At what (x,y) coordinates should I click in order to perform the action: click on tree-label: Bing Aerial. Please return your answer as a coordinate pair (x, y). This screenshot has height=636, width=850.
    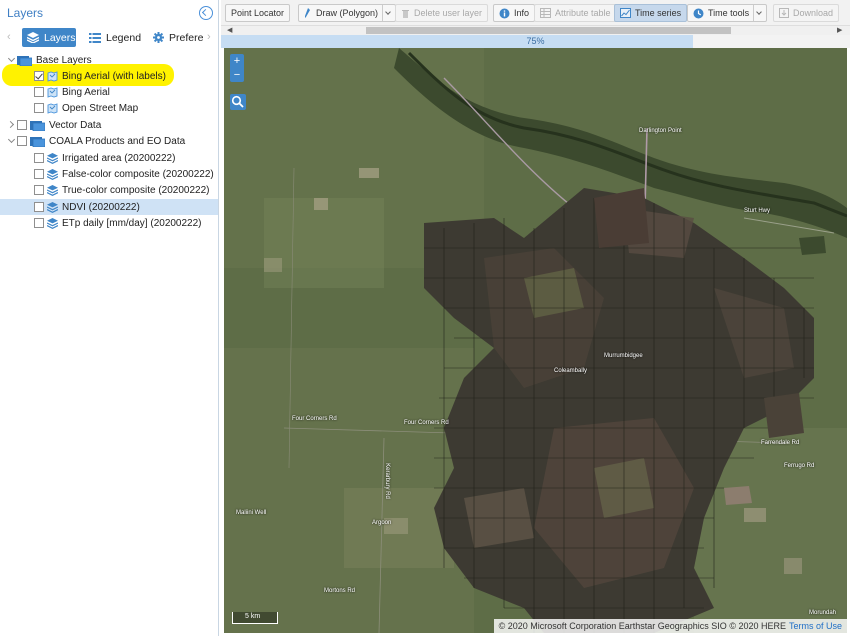
    Looking at the image, I should click on (86, 92).